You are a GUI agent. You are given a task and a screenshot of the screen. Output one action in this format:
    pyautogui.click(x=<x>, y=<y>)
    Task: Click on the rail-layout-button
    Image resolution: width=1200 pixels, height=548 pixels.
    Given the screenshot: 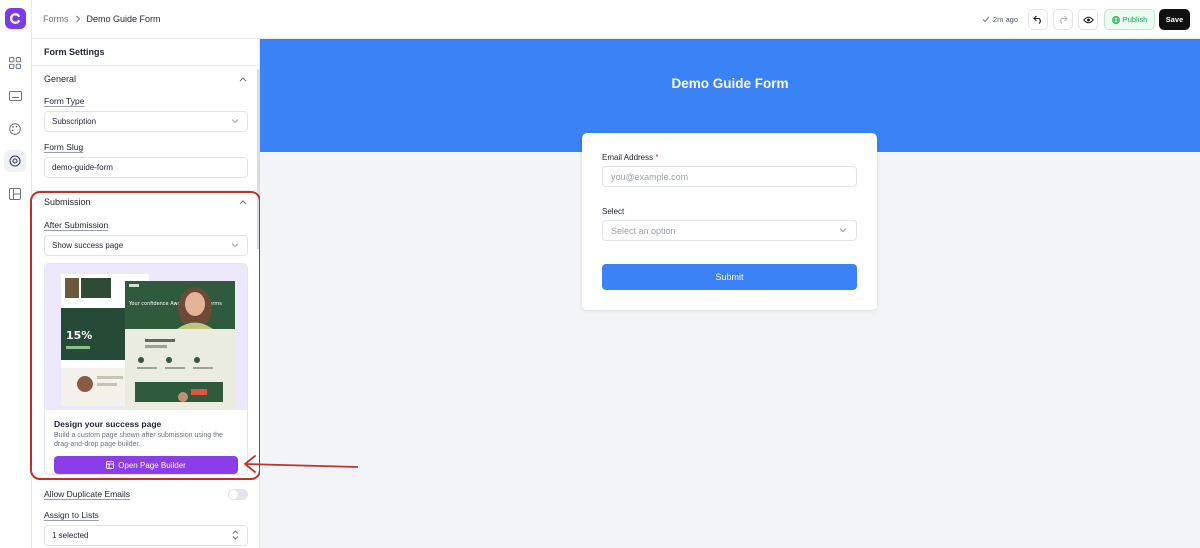 What is the action you would take?
    pyautogui.click(x=15, y=194)
    